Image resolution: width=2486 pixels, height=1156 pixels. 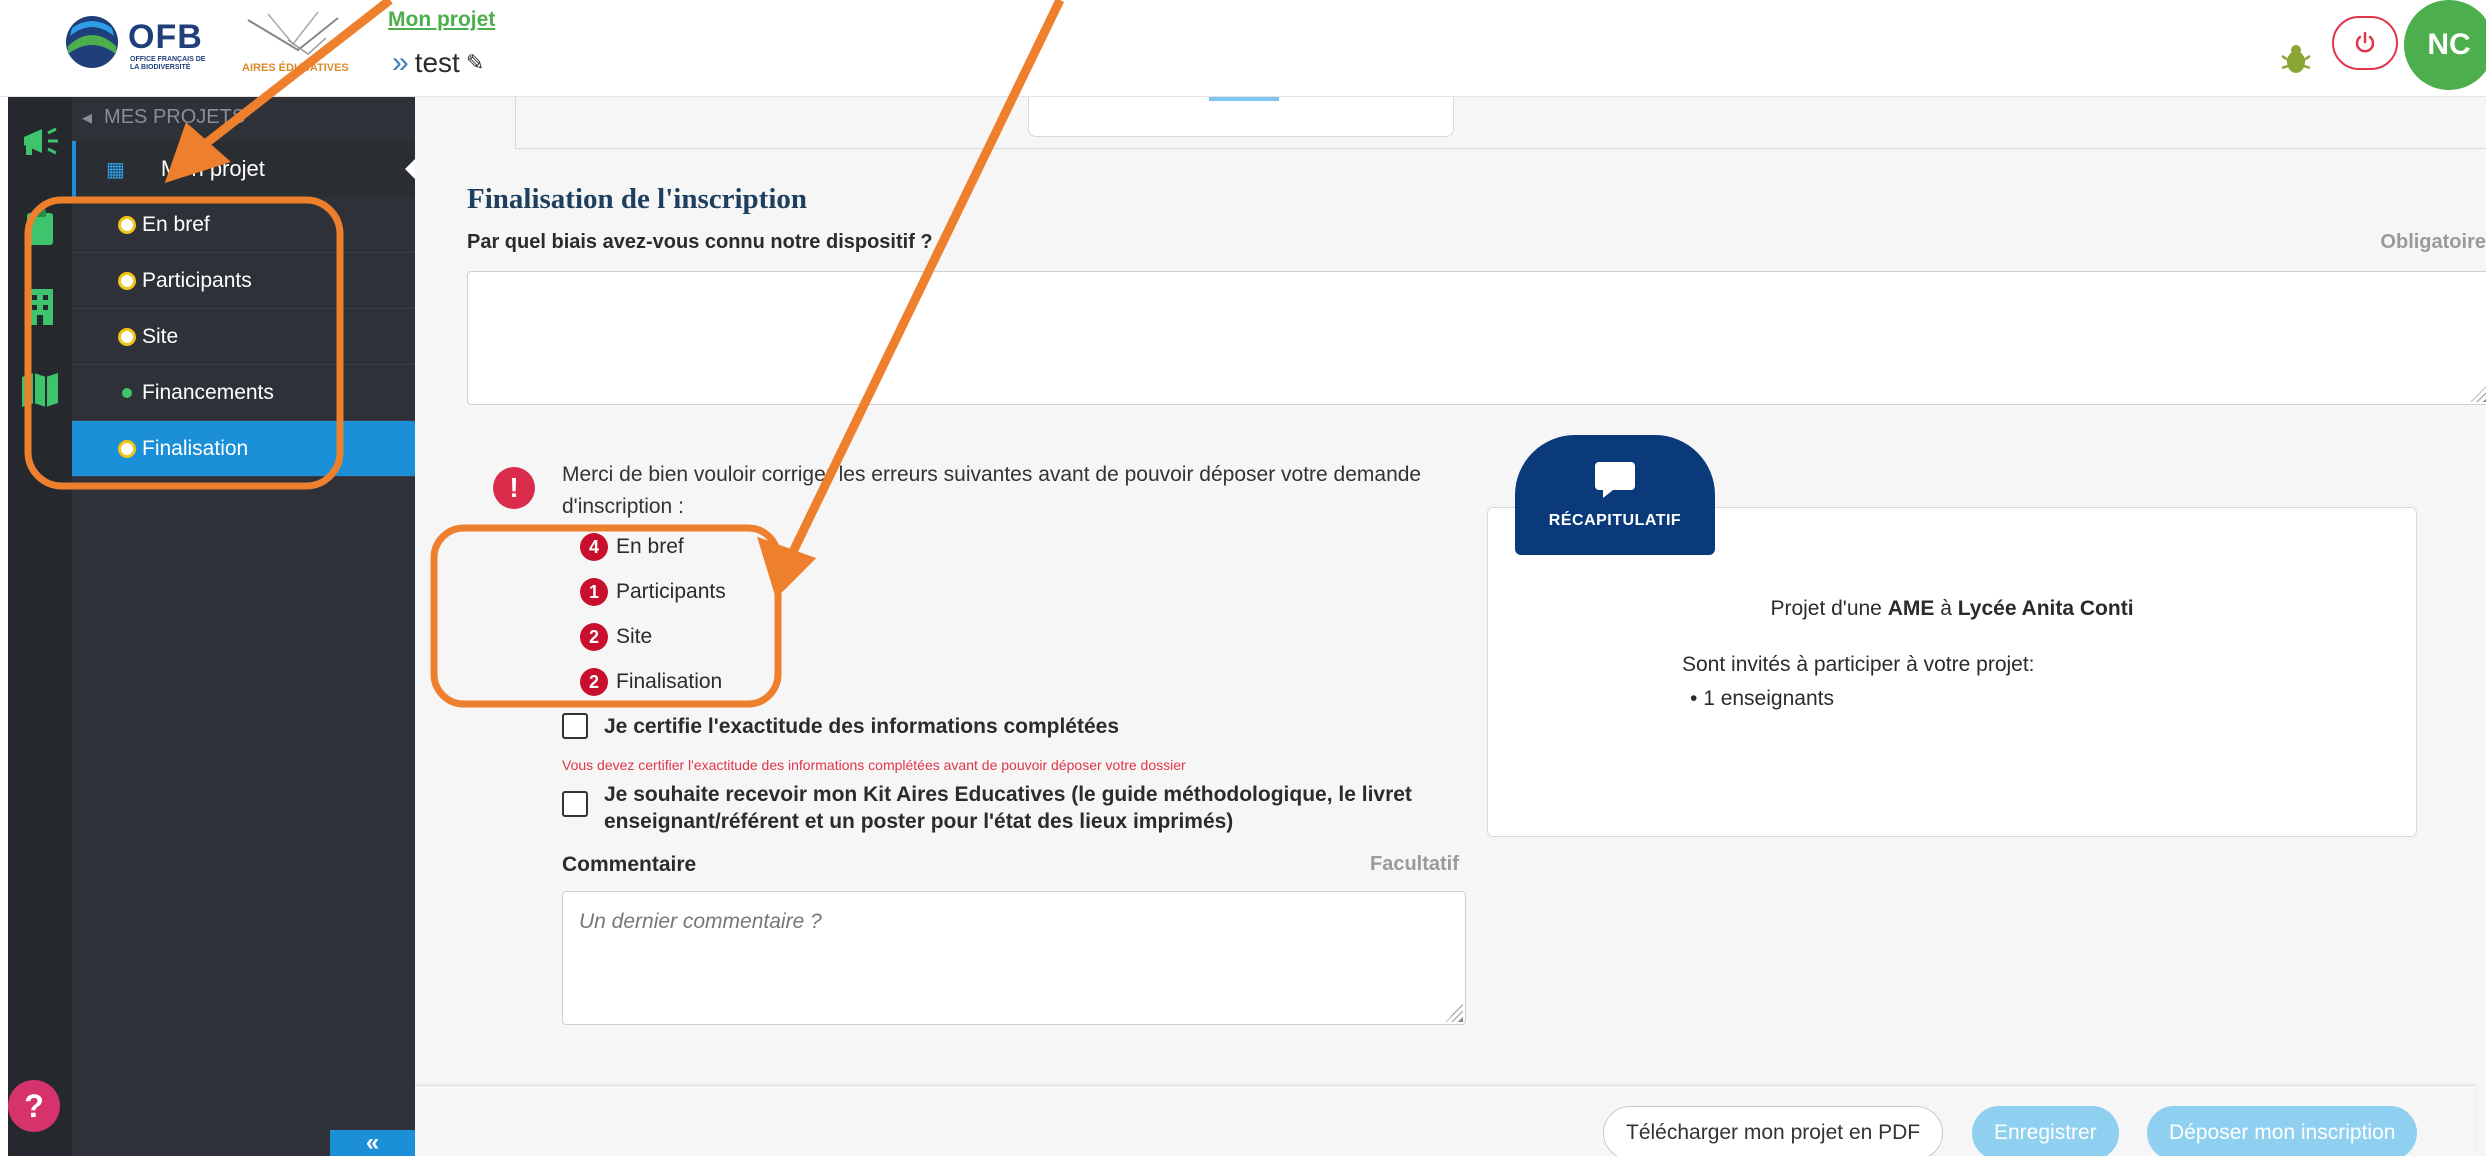 I want to click on recap-invited-item: • 1 enseignants, so click(x=1762, y=698).